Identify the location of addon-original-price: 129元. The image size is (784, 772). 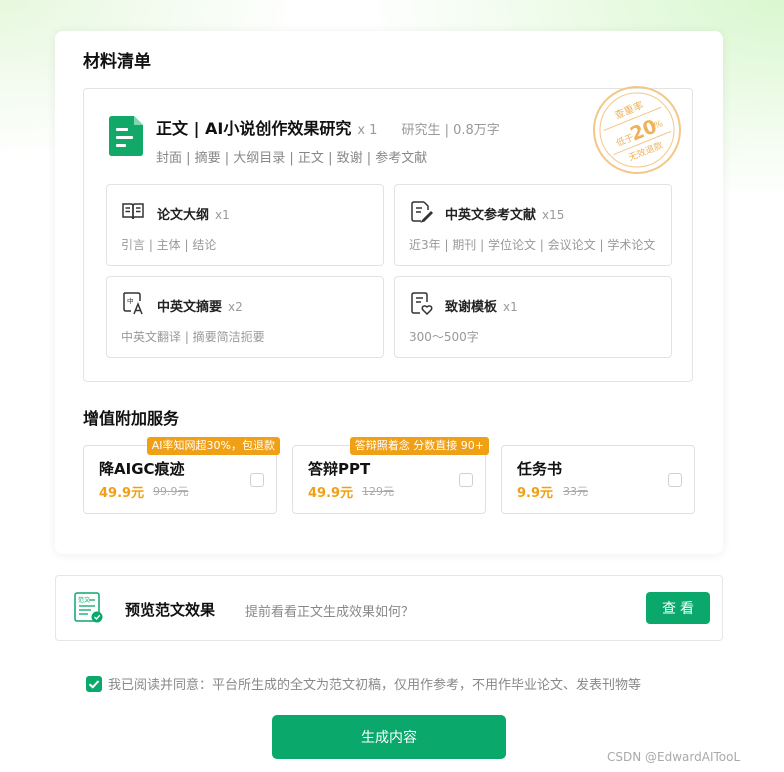
(378, 491).